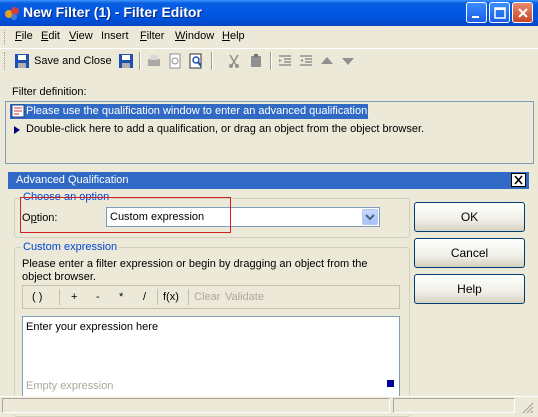  Describe the element at coordinates (196, 405) in the screenshot. I see `status-pane-main` at that location.